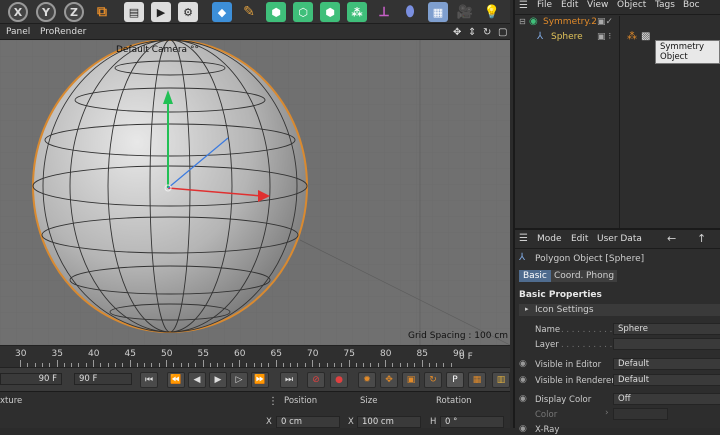 The image size is (720, 435). Describe the element at coordinates (102, 12) in the screenshot. I see `coordinate-system-icon: ⧉` at that location.